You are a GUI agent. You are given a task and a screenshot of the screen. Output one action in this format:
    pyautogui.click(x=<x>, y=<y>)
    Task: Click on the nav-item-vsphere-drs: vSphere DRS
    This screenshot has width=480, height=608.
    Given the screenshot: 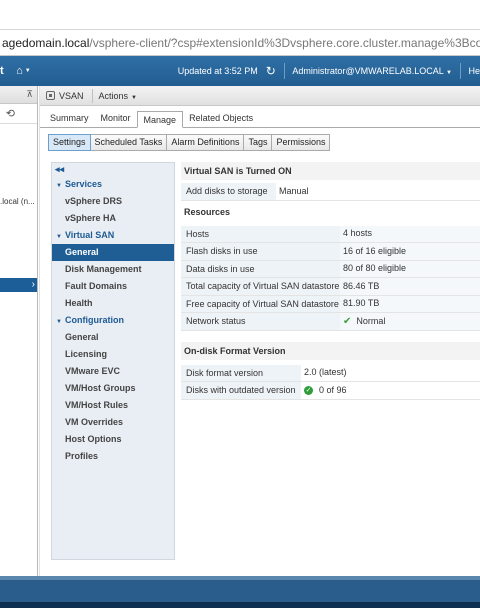 What is the action you would take?
    pyautogui.click(x=113, y=201)
    